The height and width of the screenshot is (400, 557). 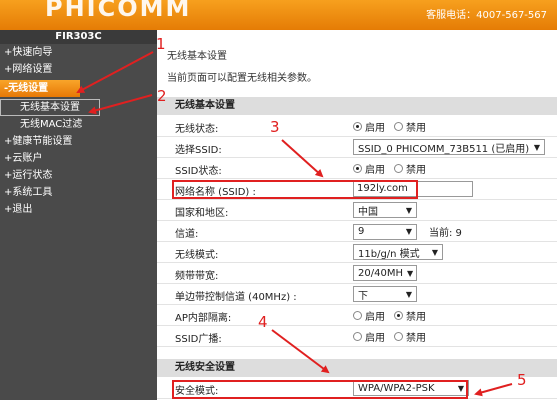 I want to click on row-channel: 信道: 9 ▼ 当前: 9, so click(x=357, y=231).